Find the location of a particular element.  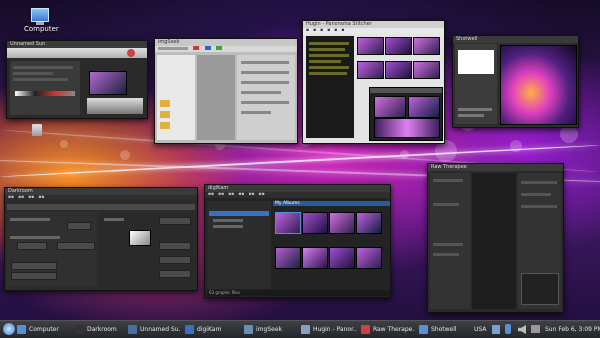

window-title: Shotwell is located at coordinates (515, 39).